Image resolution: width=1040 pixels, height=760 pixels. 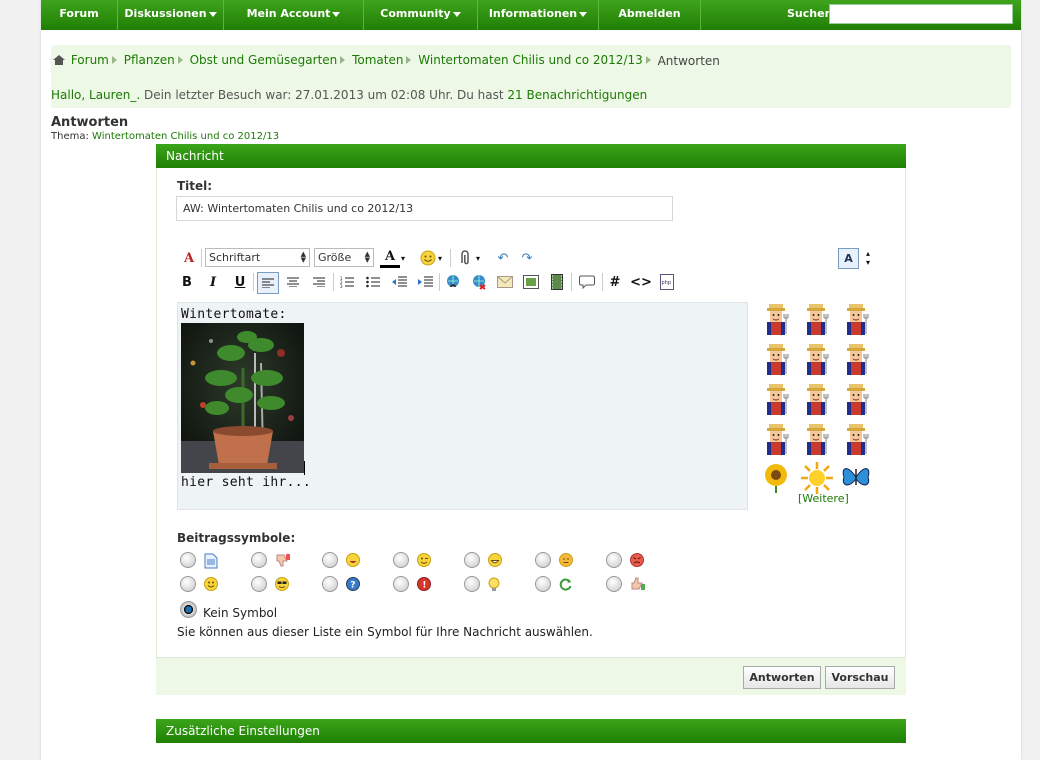 I want to click on wink-smiley-icon, so click(x=424, y=560).